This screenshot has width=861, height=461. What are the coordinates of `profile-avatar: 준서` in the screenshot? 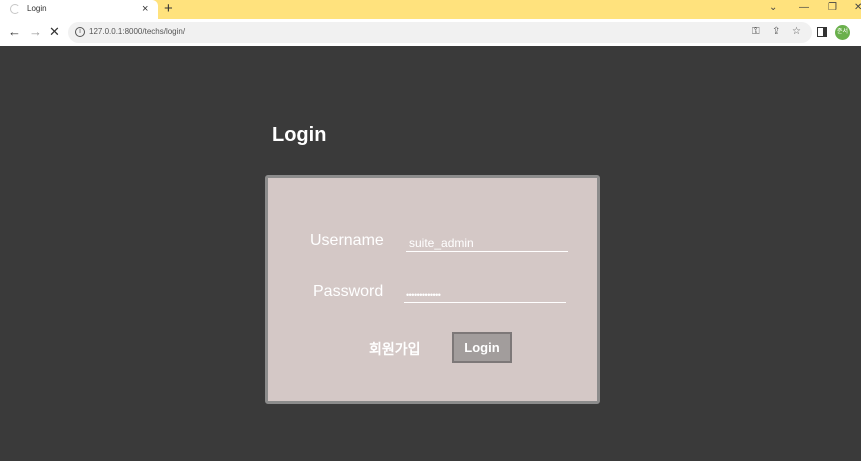 It's located at (842, 32).